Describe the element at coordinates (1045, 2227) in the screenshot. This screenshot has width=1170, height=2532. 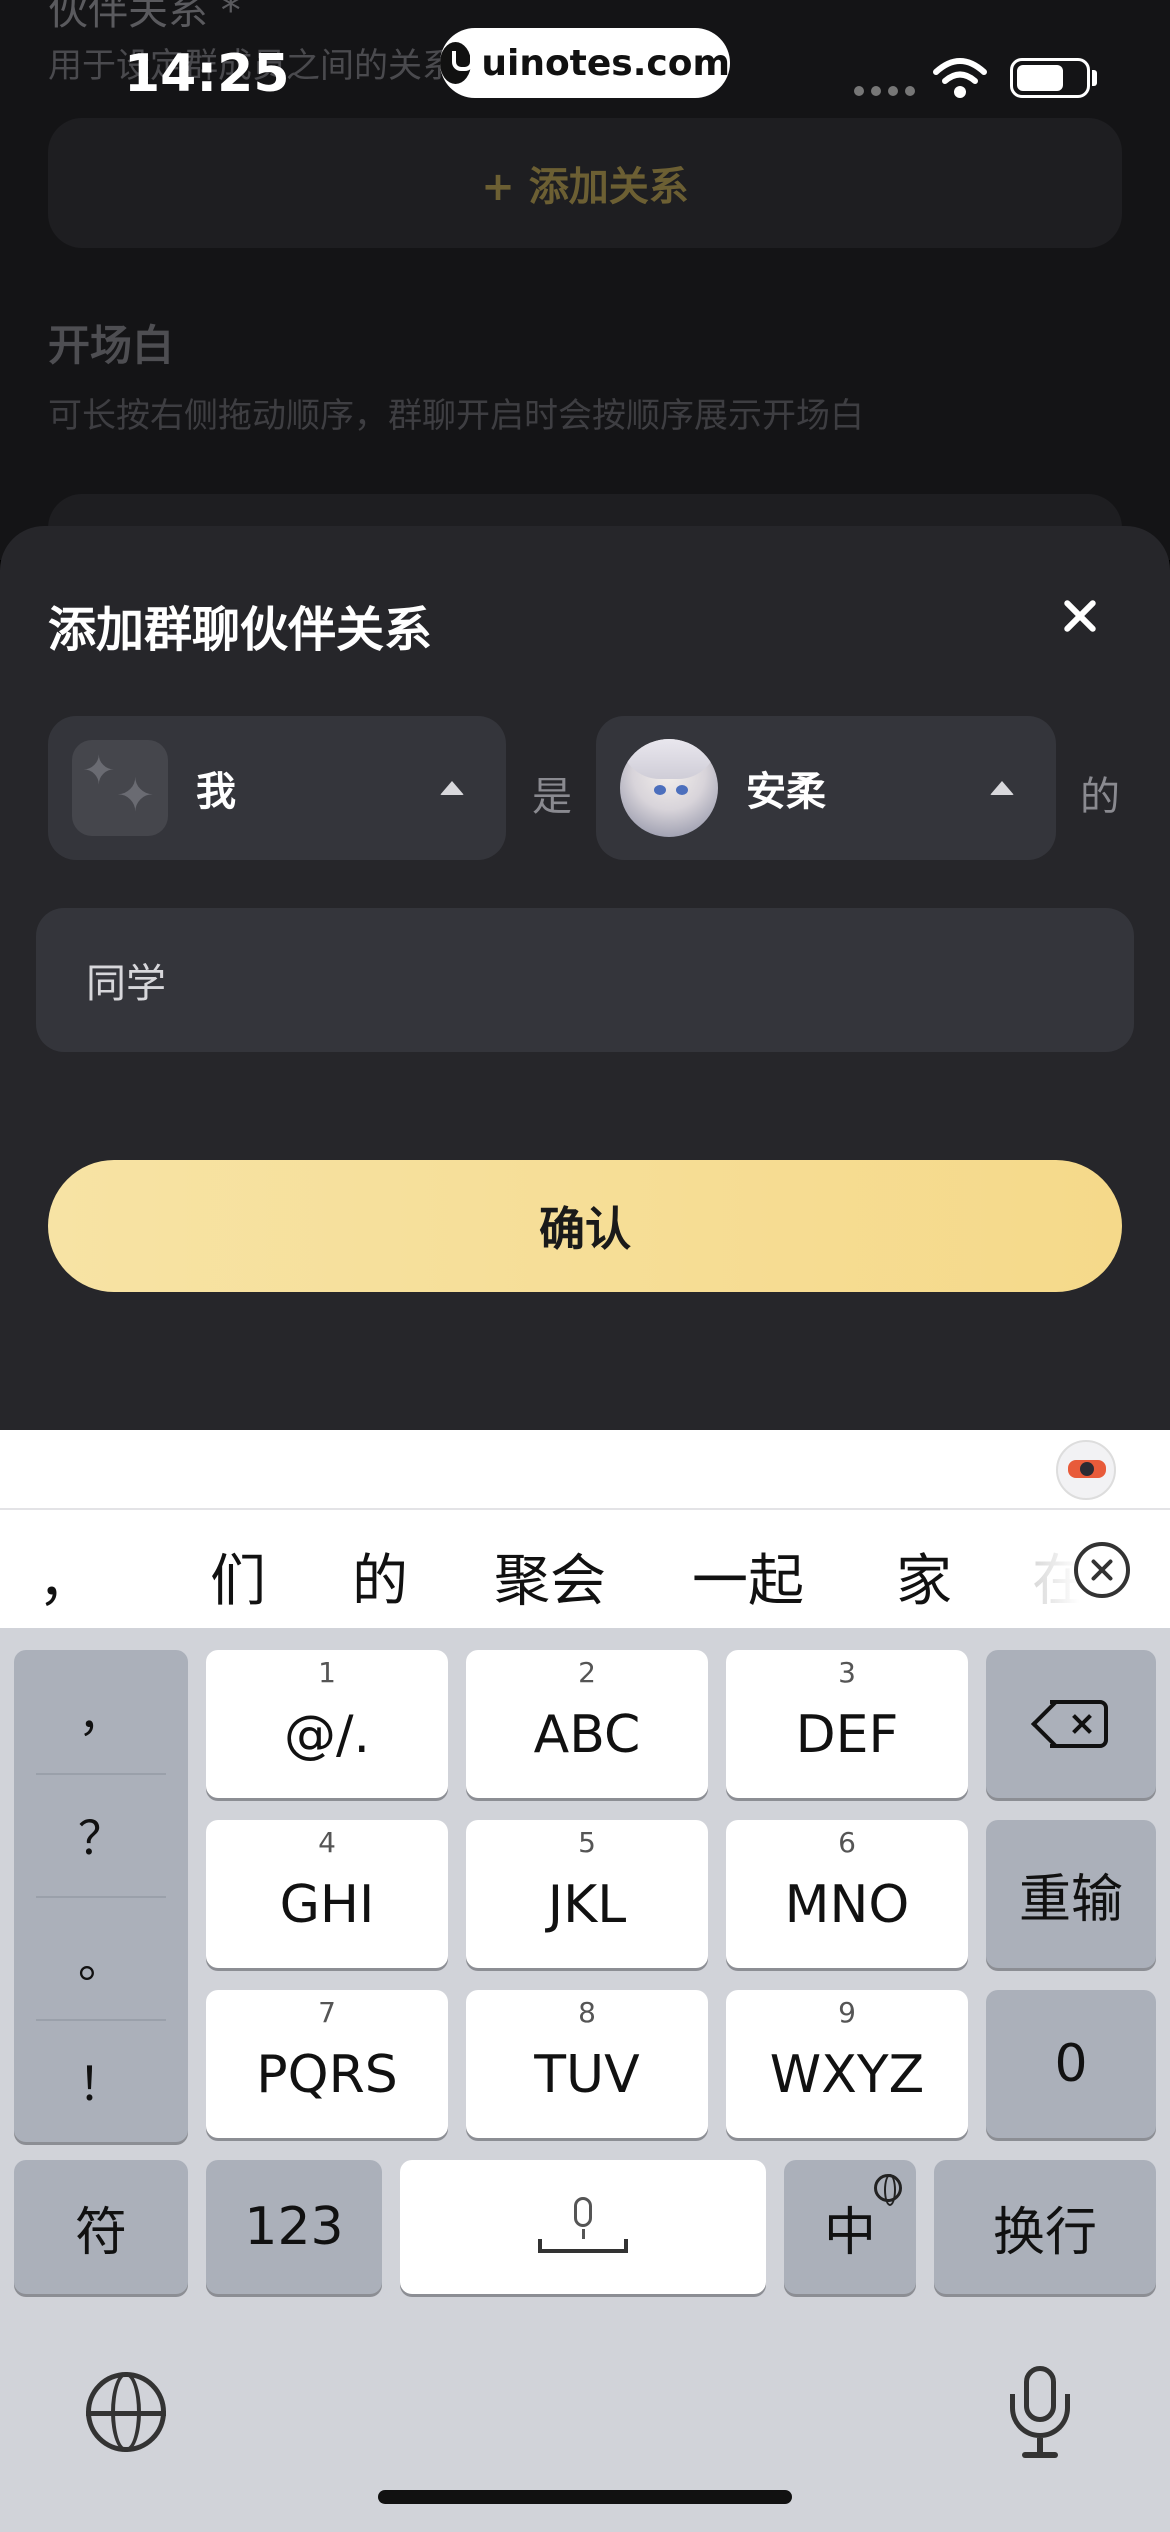
I see `return-key: 换行` at that location.